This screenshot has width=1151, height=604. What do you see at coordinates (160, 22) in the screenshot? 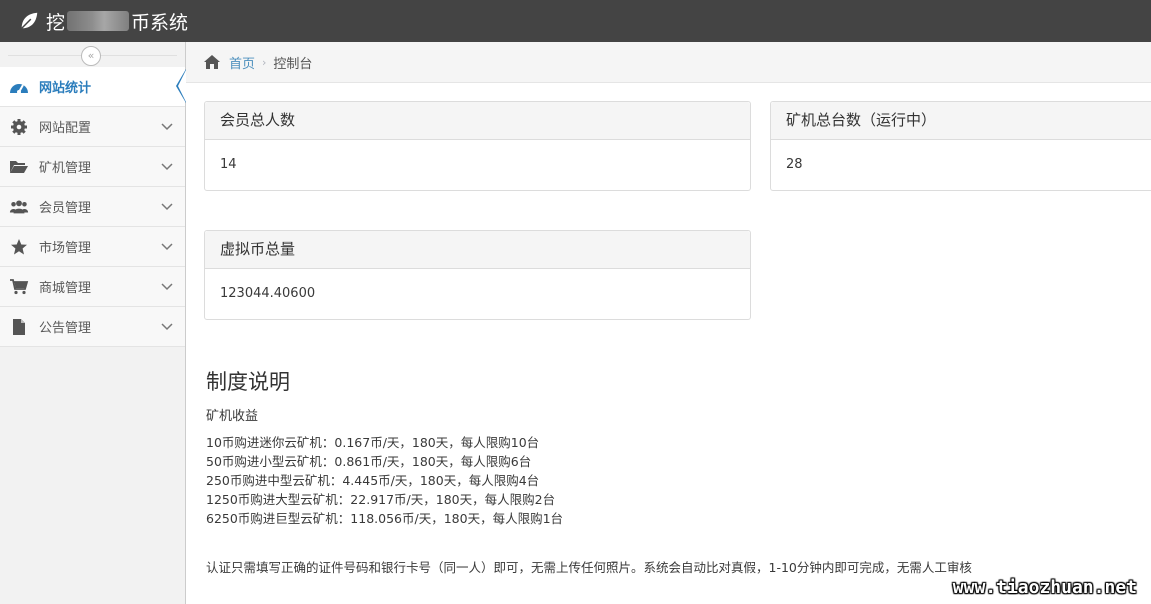
I see `brand-title-suffix: 币系统` at bounding box center [160, 22].